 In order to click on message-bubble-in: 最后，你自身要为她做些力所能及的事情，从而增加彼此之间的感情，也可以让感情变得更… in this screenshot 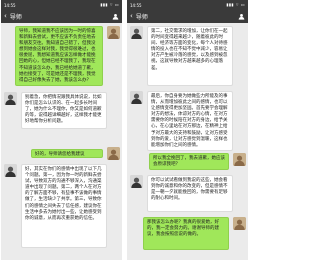, I will do `click(190, 121)`.